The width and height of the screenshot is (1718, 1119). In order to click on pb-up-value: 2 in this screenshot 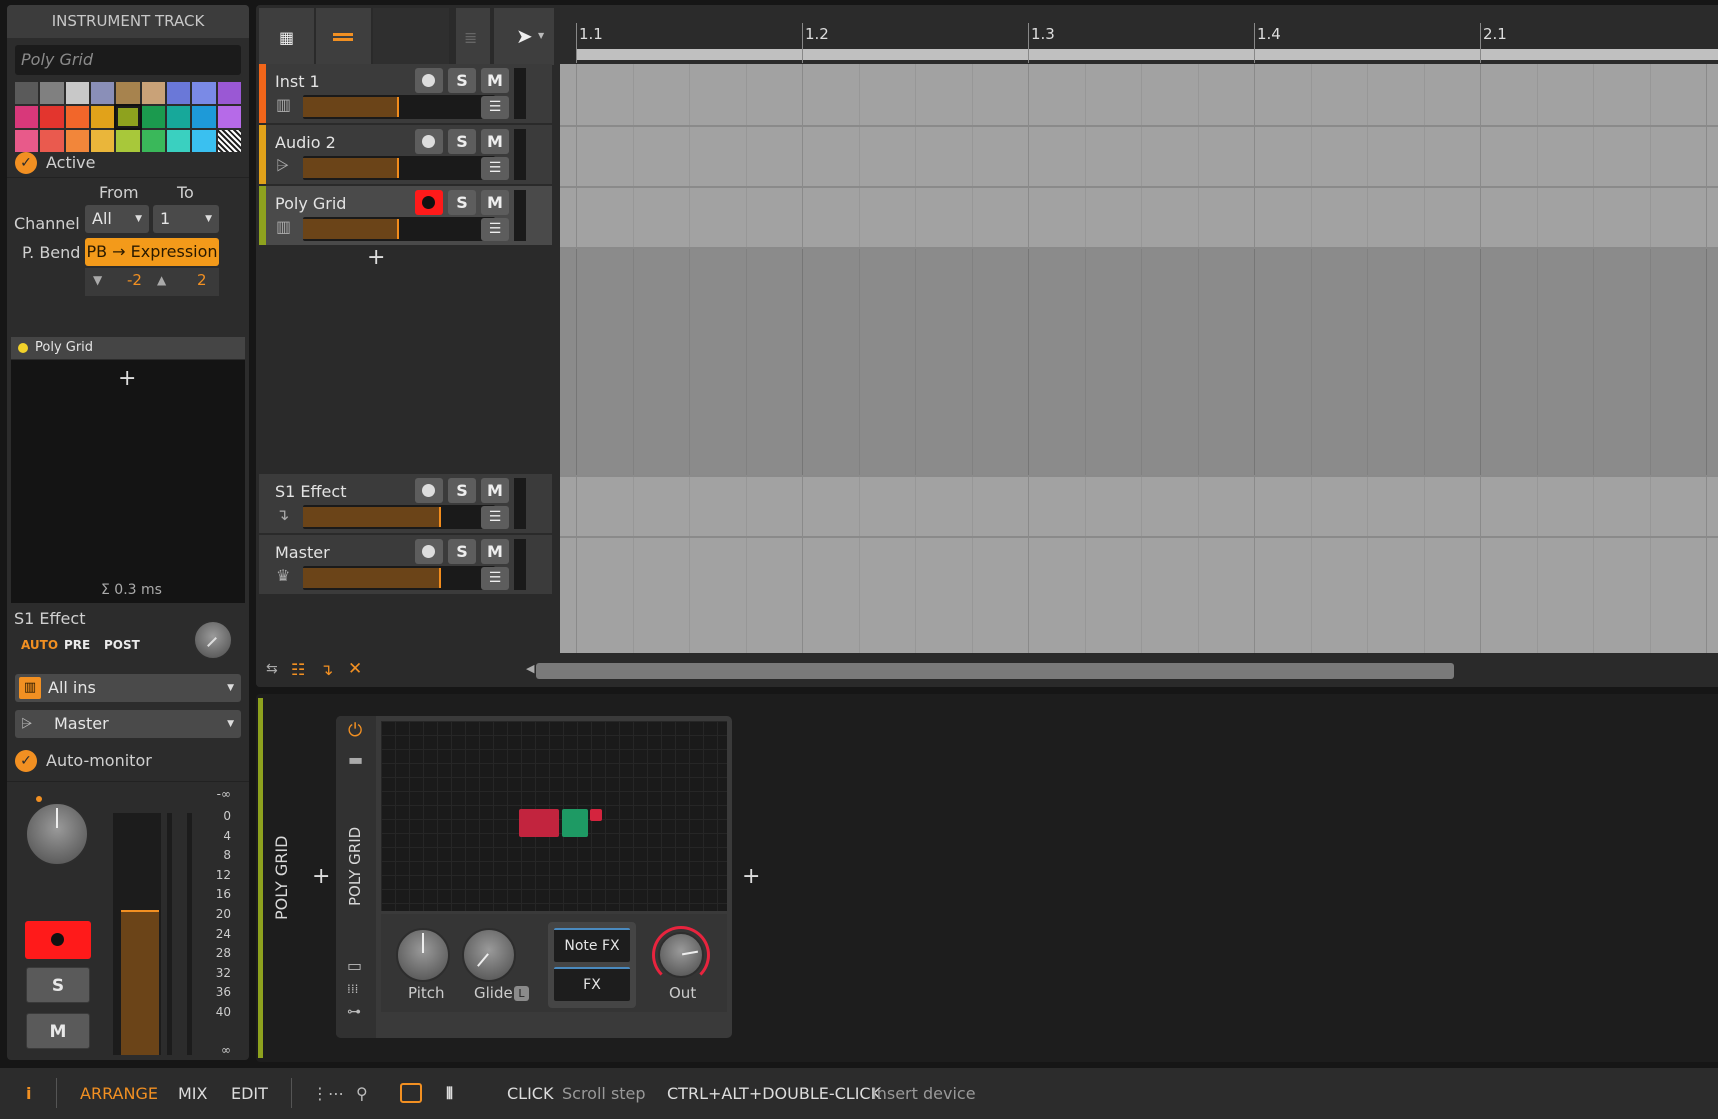, I will do `click(202, 280)`.